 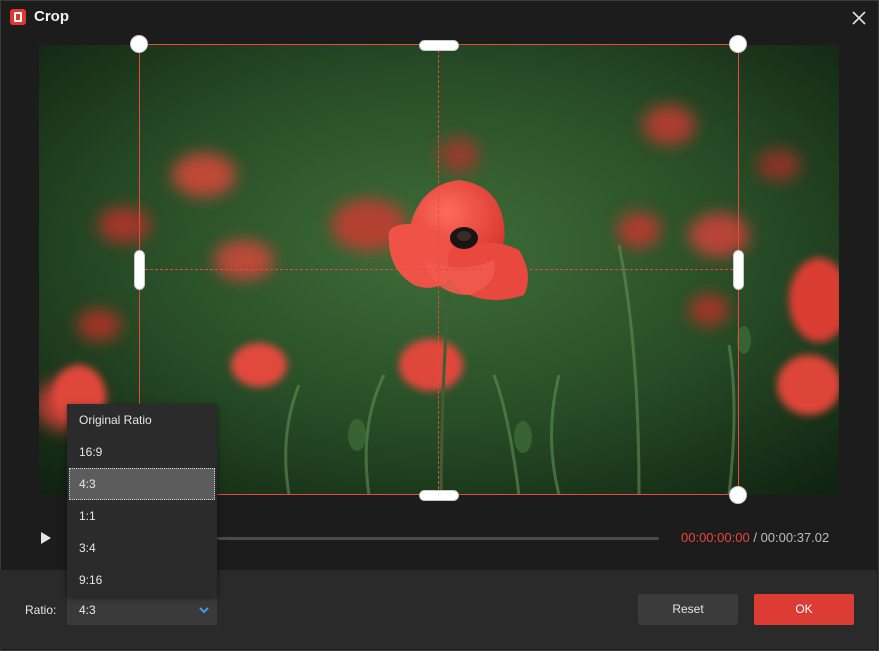 I want to click on current-time: 00:00:00:00, so click(x=715, y=537).